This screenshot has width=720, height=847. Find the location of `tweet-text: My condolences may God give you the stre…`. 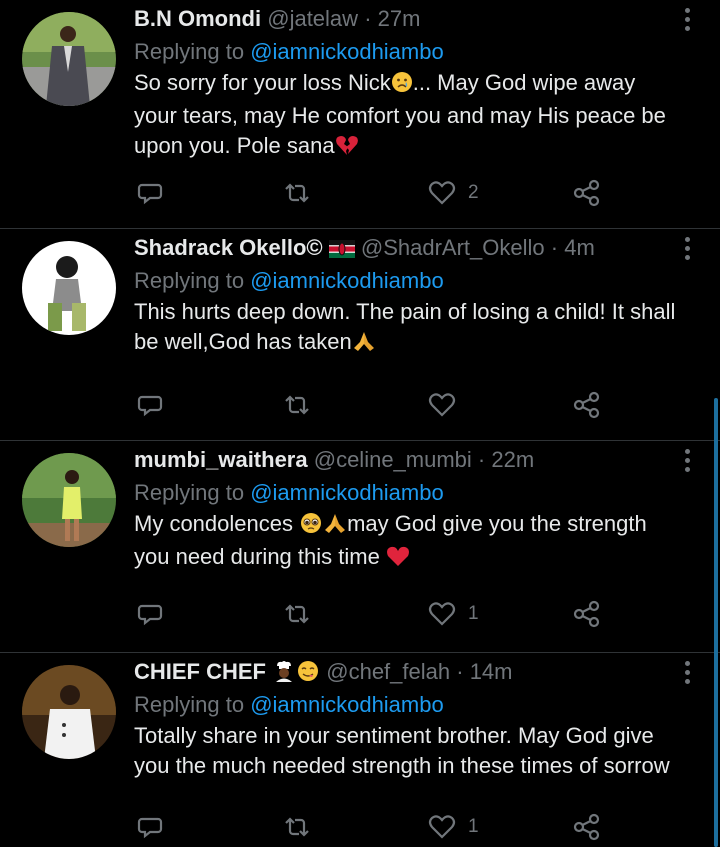

tweet-text: My condolences may God give you the stre… is located at coordinates (407, 542).